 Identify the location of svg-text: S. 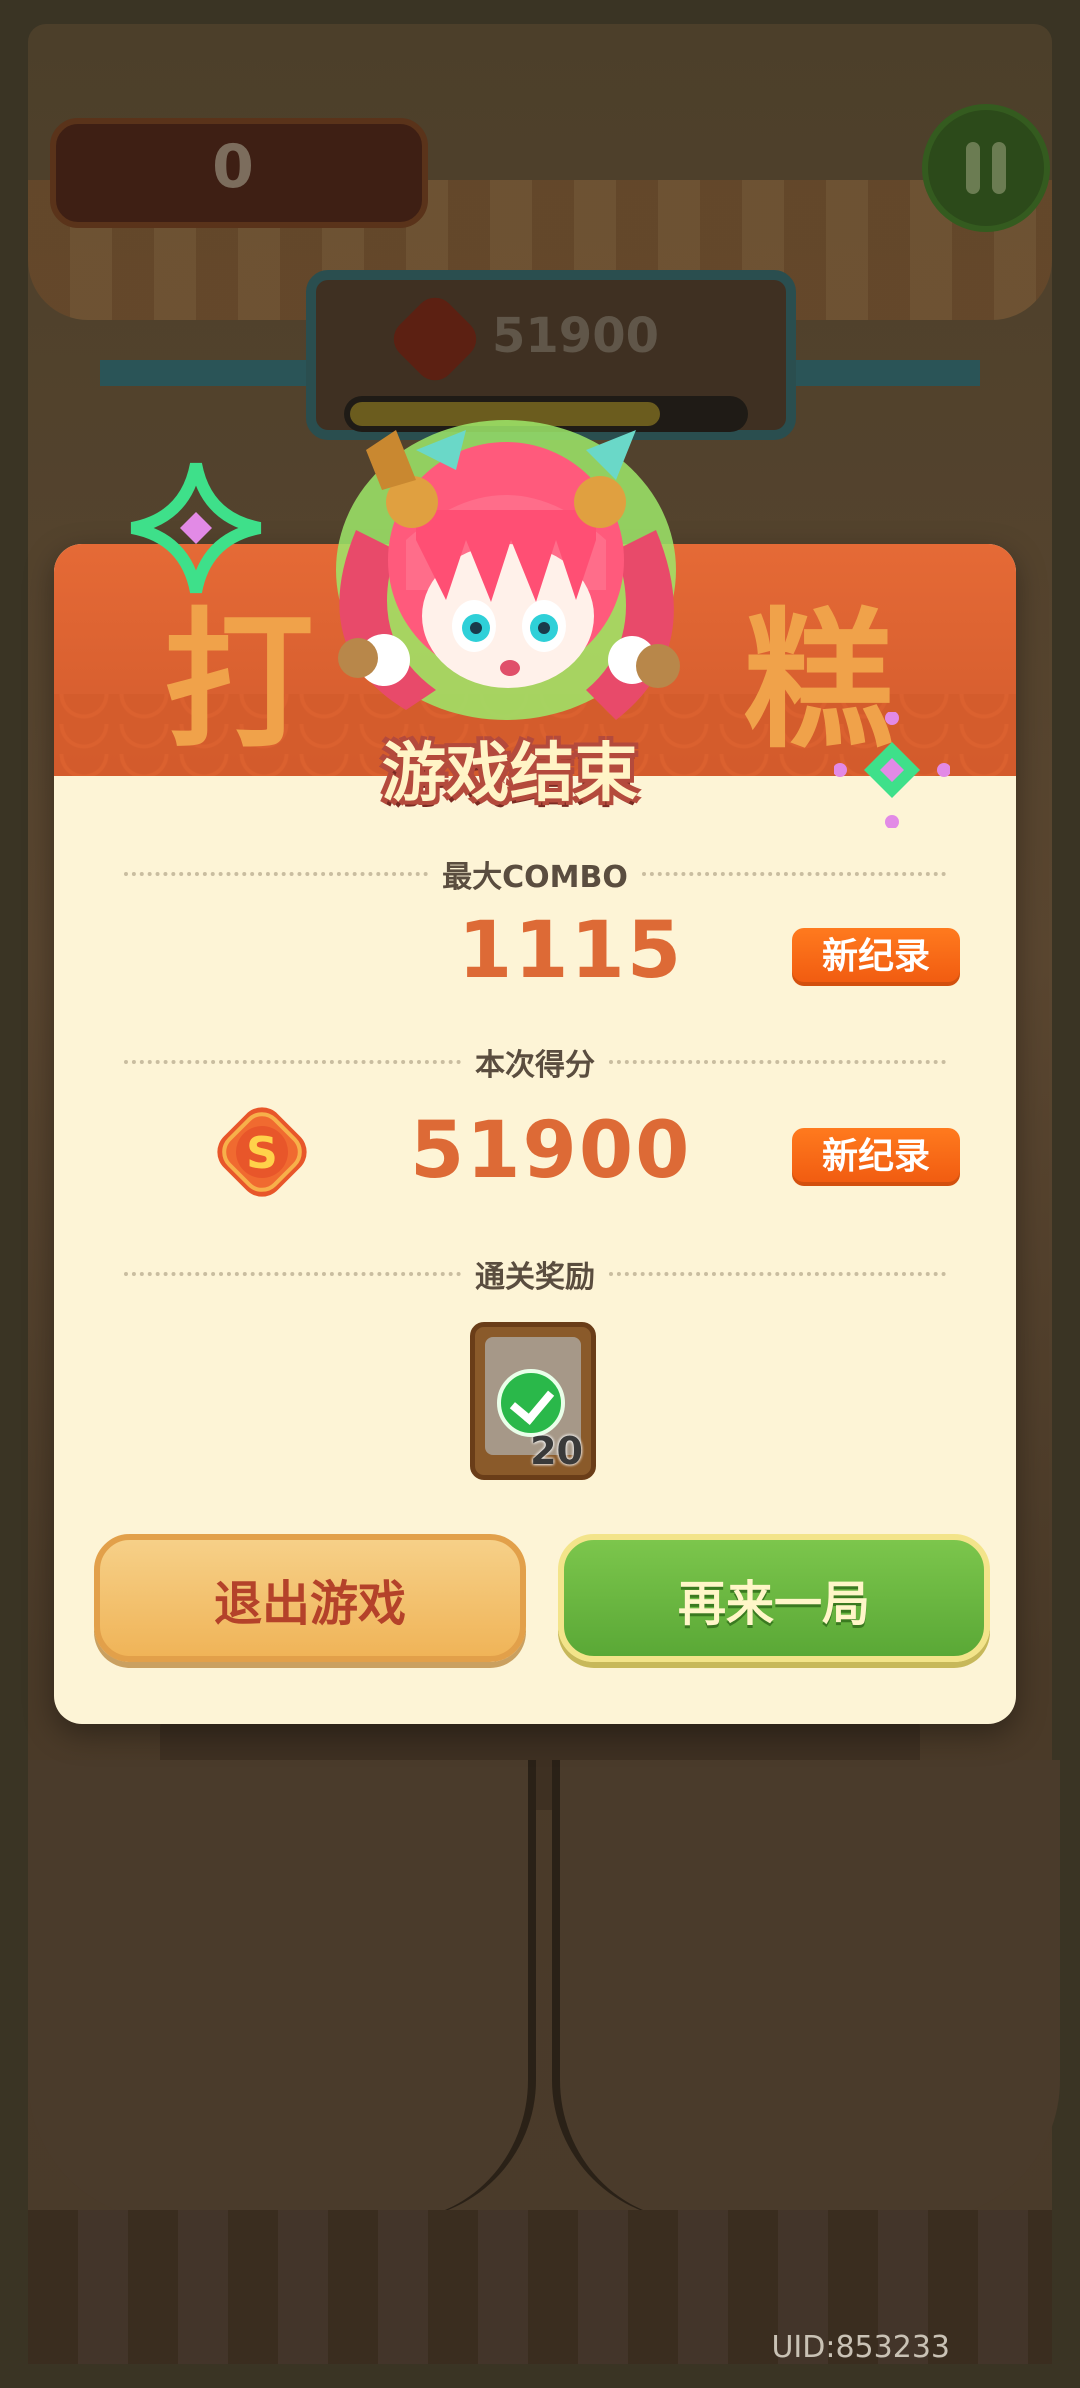
(262, 1153).